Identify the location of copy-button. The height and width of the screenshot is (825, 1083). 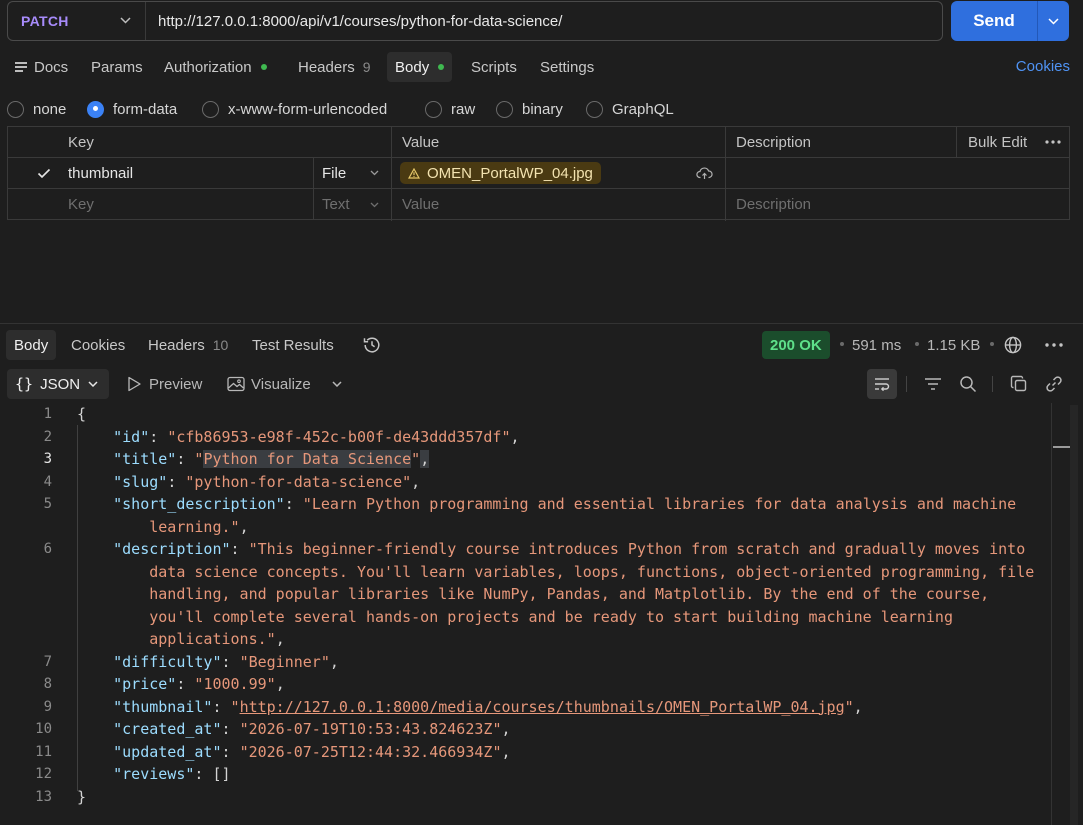
(1019, 384).